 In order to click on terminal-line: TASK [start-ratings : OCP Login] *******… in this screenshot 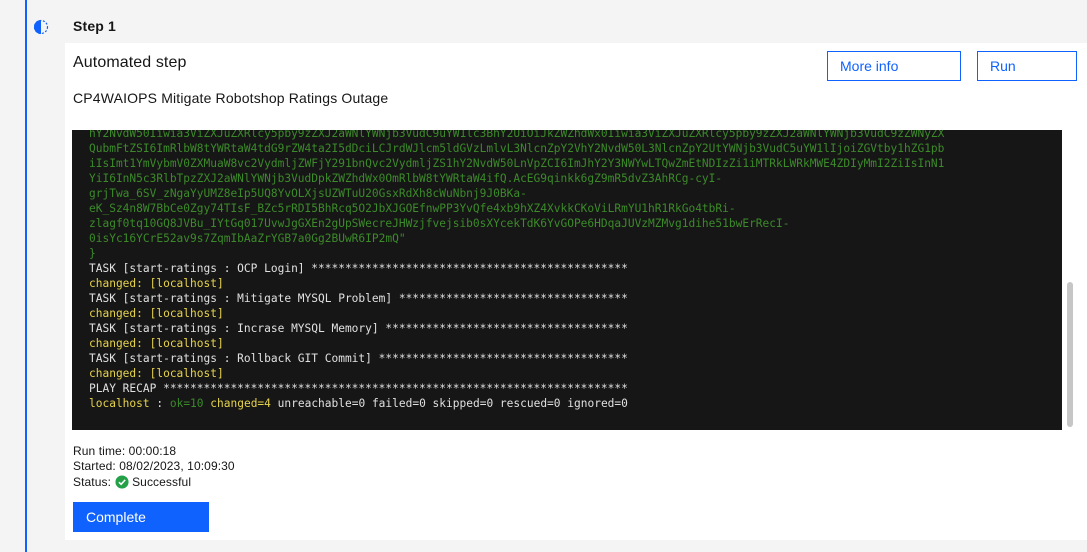, I will do `click(358, 268)`.